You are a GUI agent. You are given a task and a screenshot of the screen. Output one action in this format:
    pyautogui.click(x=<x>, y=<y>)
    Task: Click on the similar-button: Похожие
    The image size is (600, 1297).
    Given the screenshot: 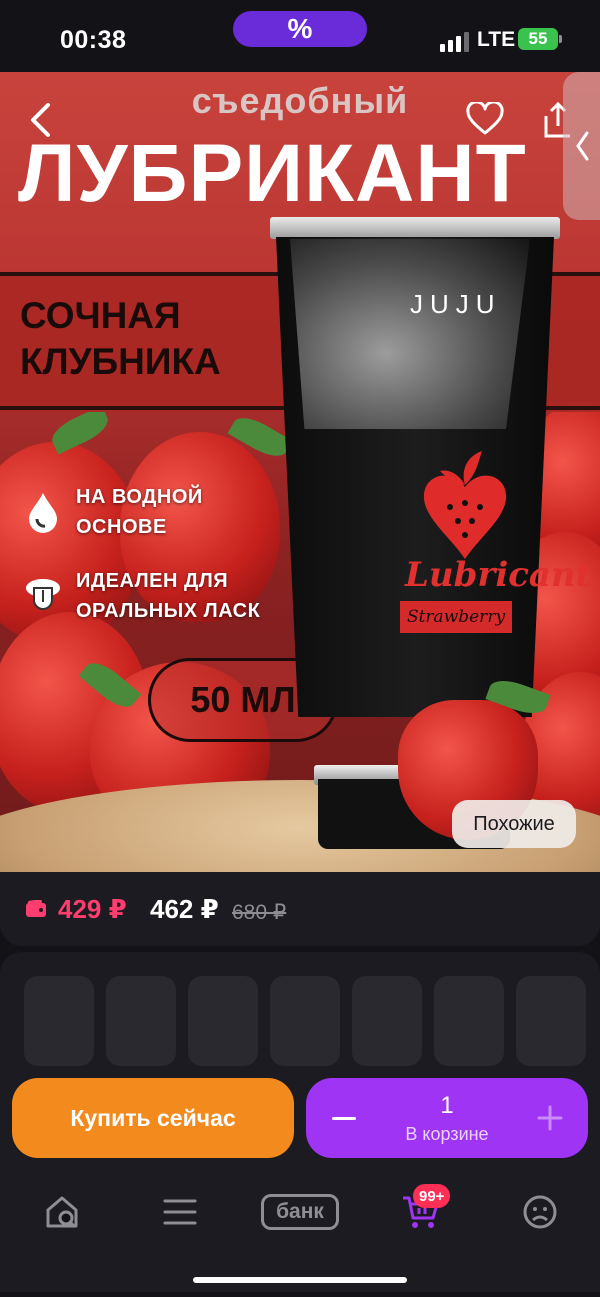 What is the action you would take?
    pyautogui.click(x=514, y=824)
    